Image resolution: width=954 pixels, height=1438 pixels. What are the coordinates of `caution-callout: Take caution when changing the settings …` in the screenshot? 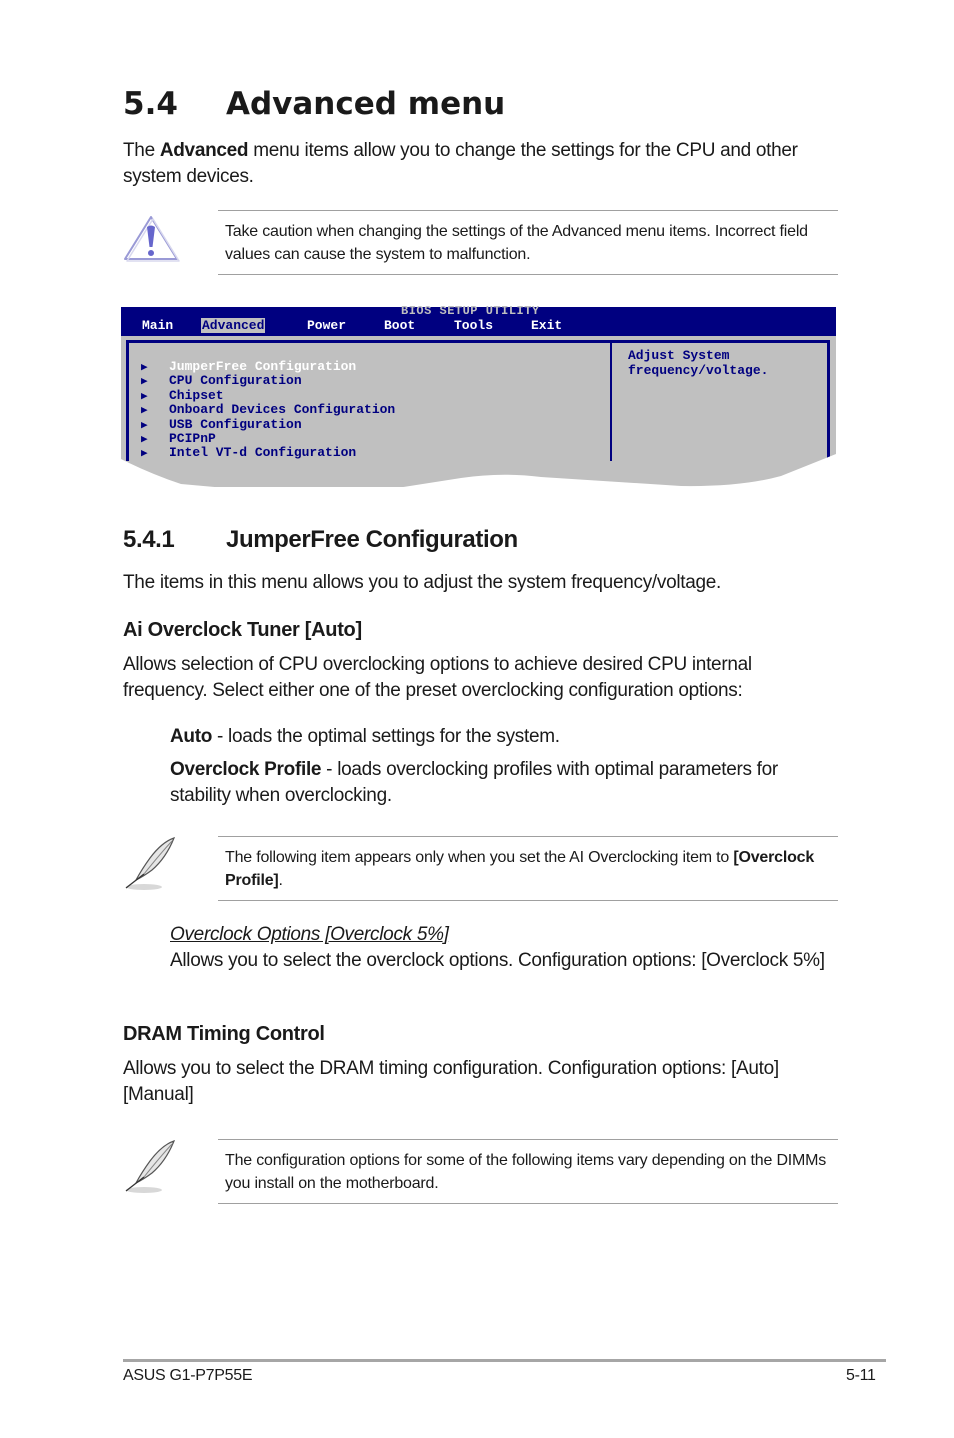 It's located at (528, 242).